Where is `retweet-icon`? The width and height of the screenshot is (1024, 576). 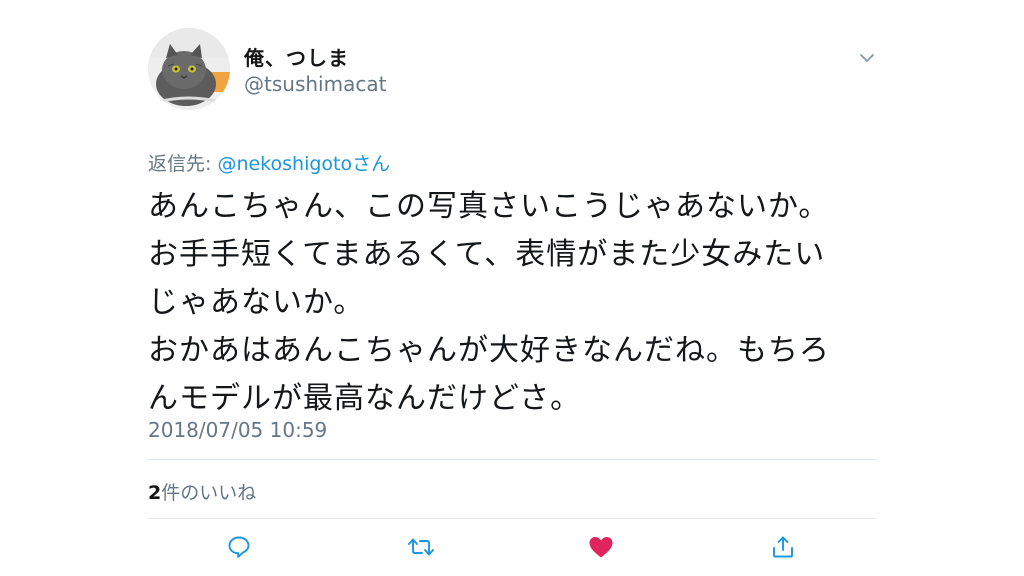 retweet-icon is located at coordinates (421, 547).